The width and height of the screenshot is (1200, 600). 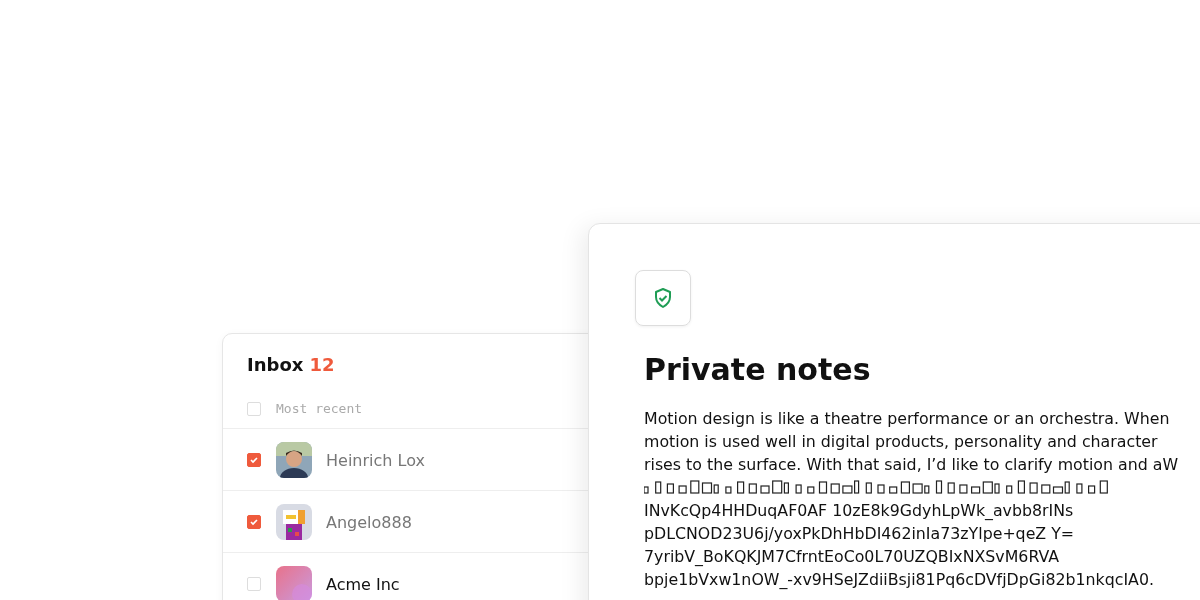 I want to click on sender-name: Heinrich Lox, so click(x=375, y=460).